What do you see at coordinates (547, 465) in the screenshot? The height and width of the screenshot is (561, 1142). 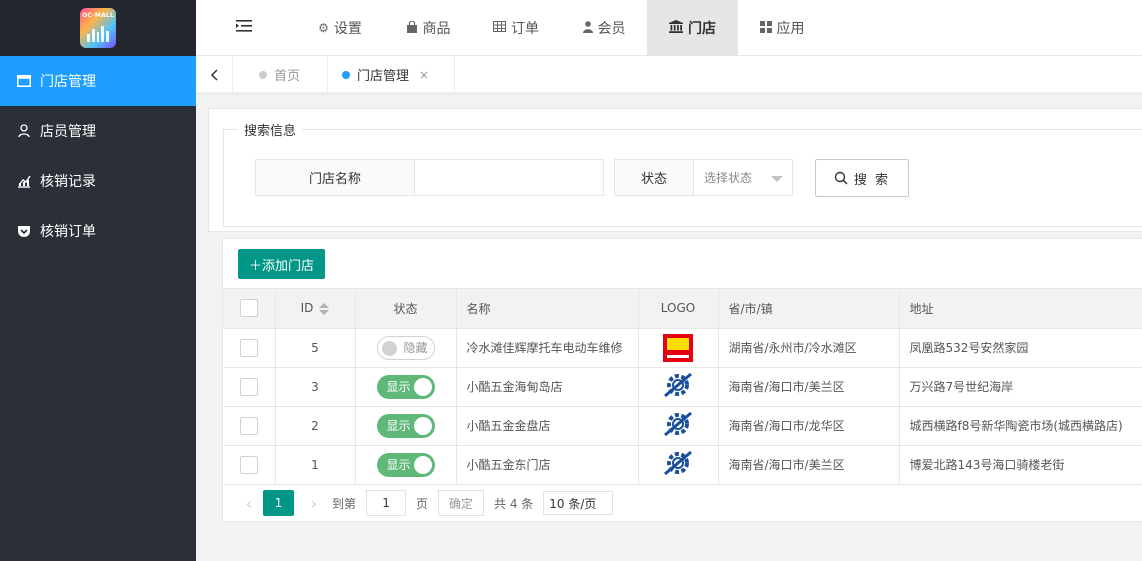 I see `row-name: 小酷五金东门店` at bounding box center [547, 465].